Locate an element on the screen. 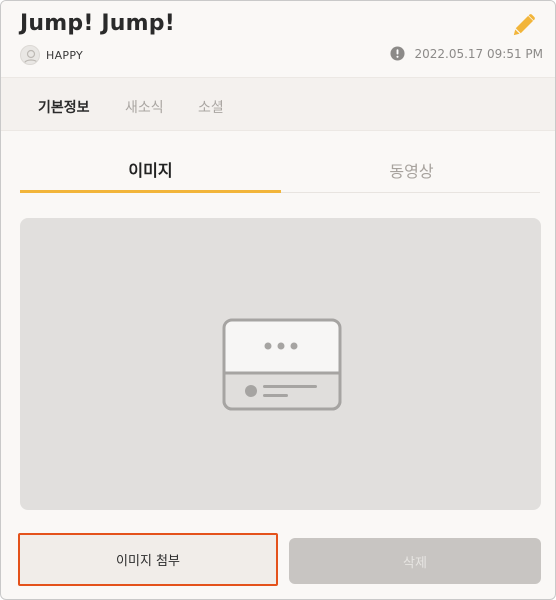 The width and height of the screenshot is (556, 600). nav-item-news: 새소식 is located at coordinates (144, 107).